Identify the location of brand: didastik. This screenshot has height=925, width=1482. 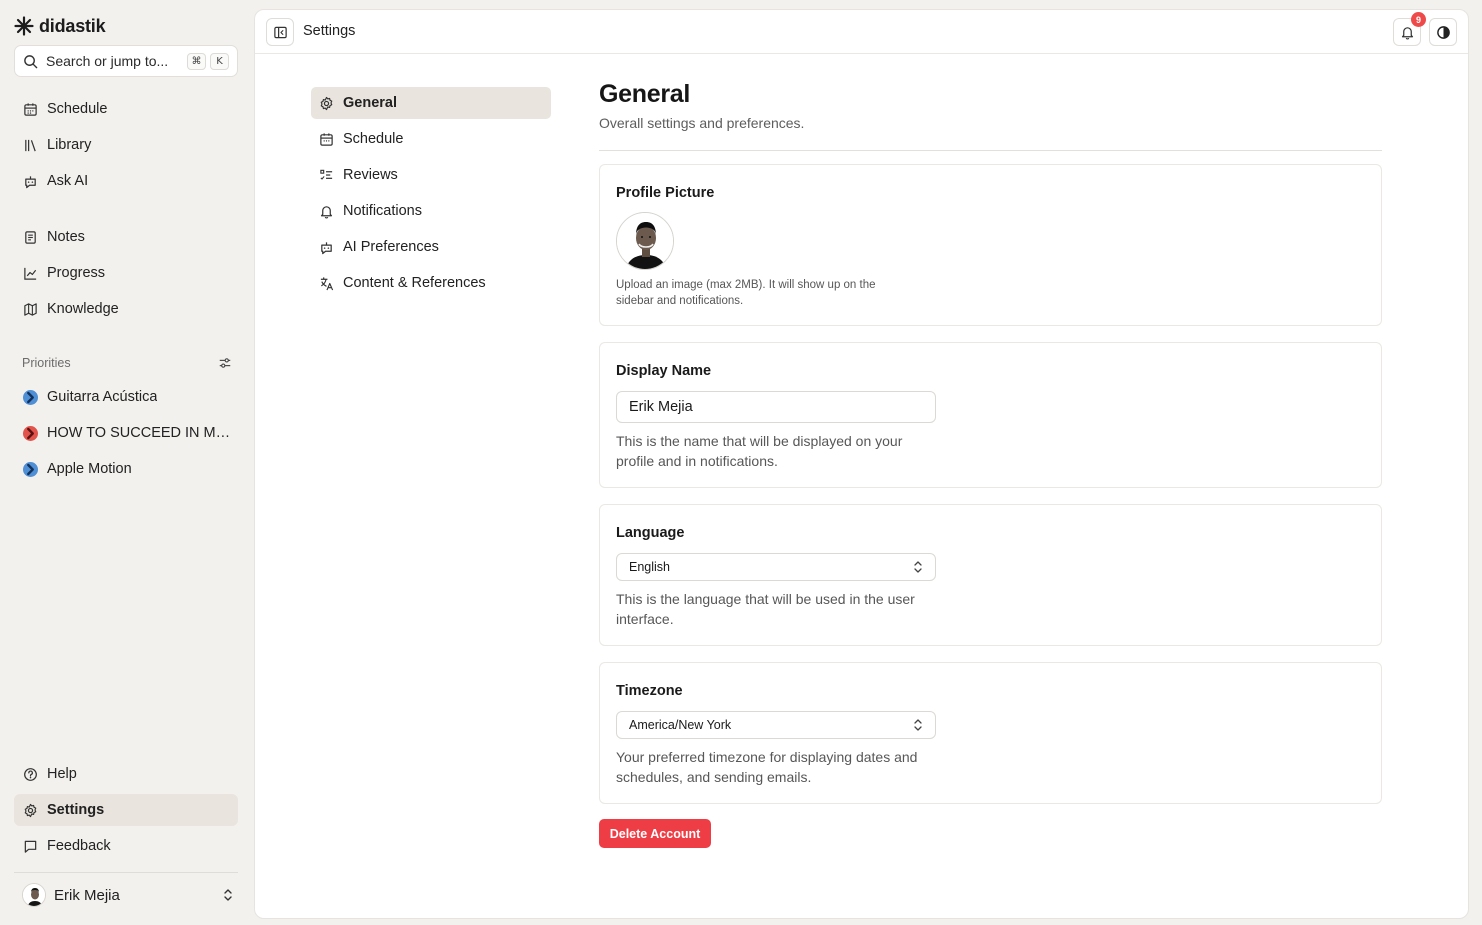
(60, 26).